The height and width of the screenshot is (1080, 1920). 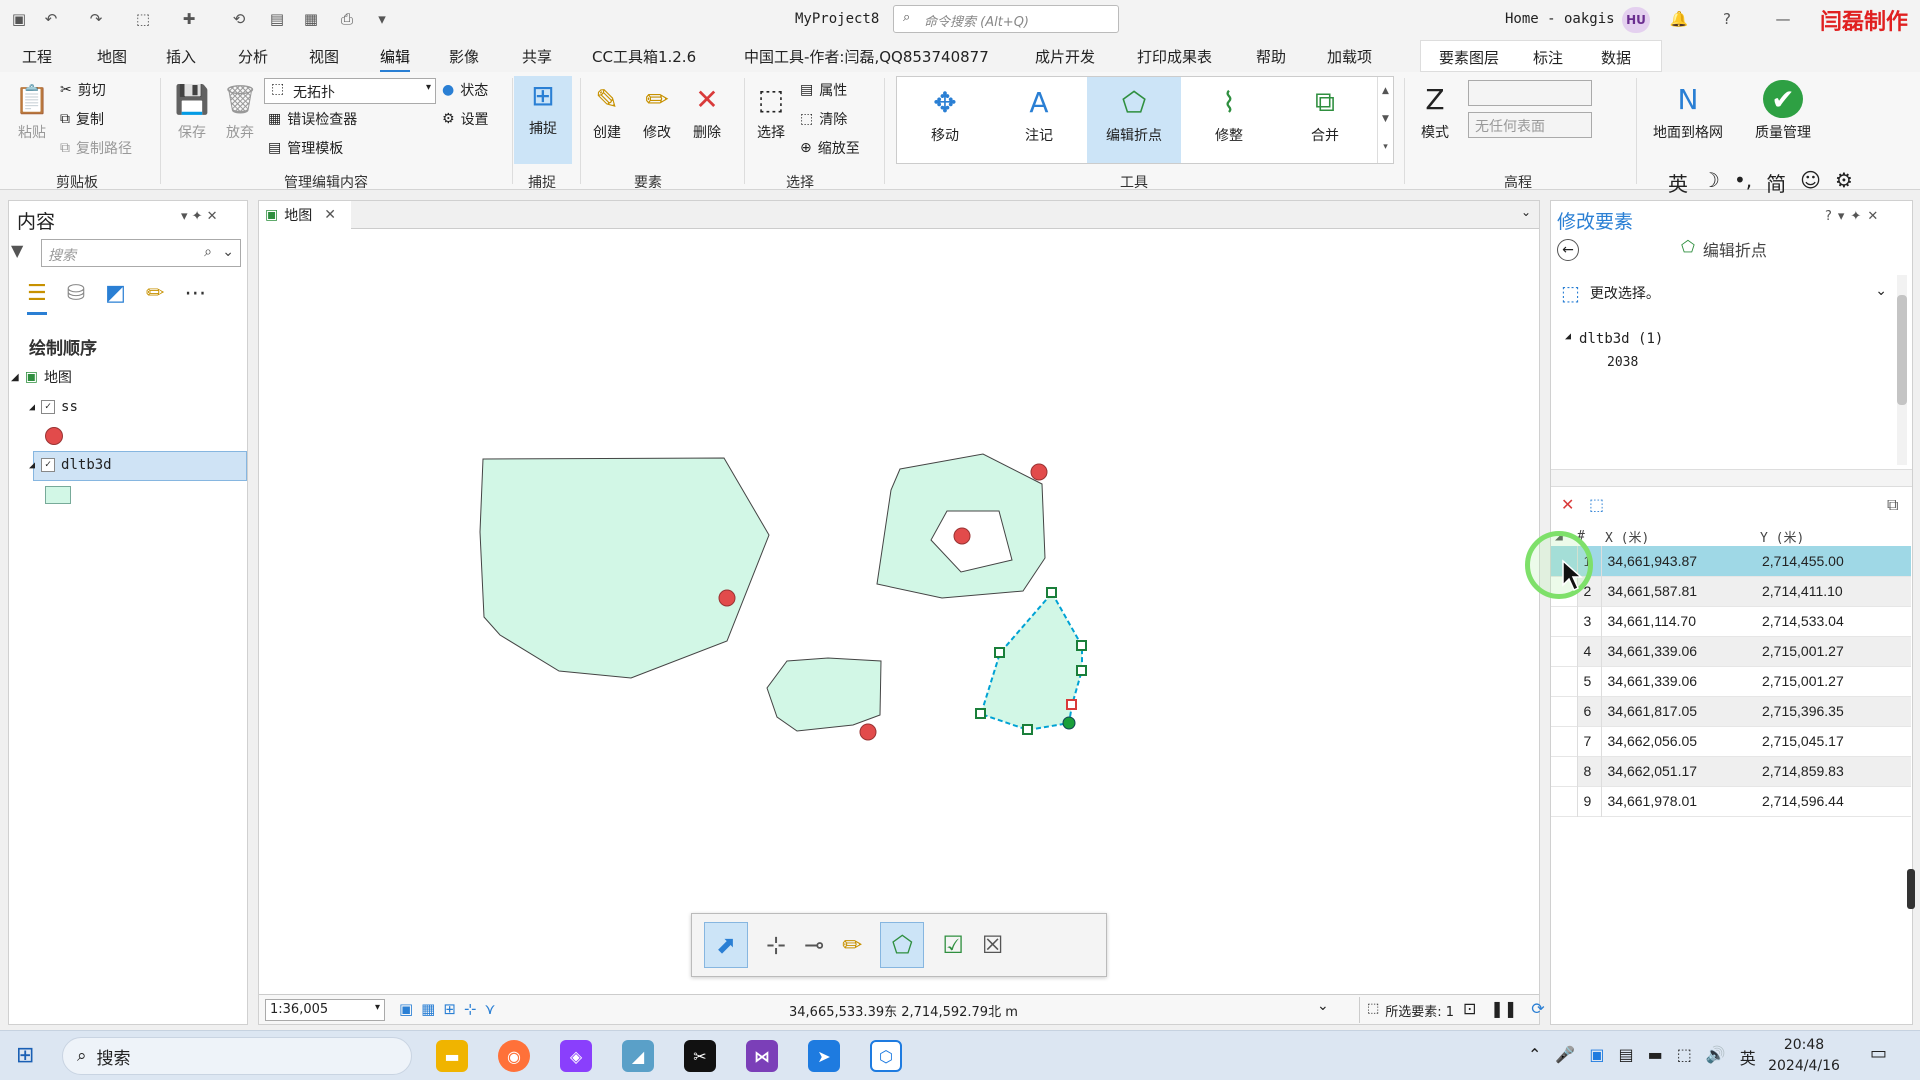 What do you see at coordinates (1039, 472) in the screenshot?
I see `point-feature` at bounding box center [1039, 472].